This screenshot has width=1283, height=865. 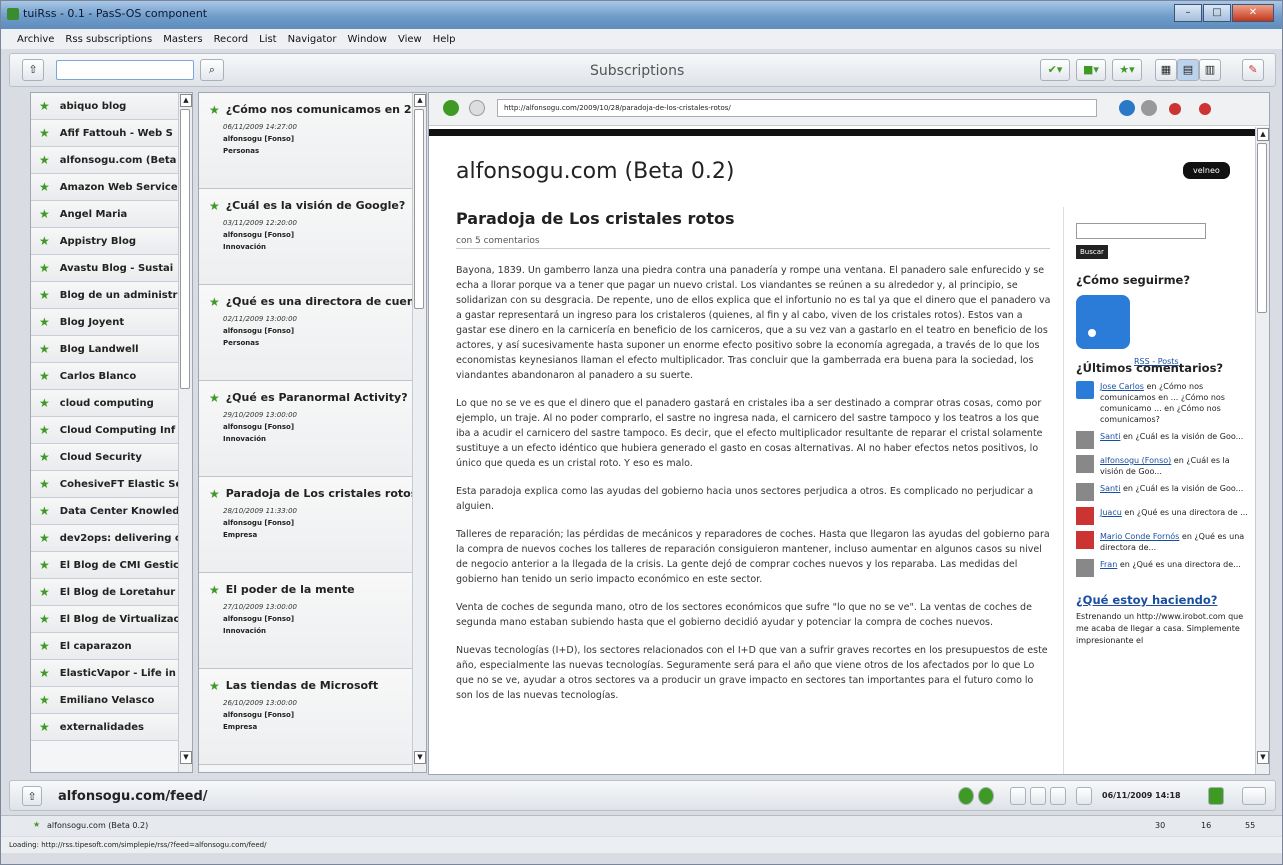 What do you see at coordinates (1141, 231) in the screenshot?
I see `blog-search-input` at bounding box center [1141, 231].